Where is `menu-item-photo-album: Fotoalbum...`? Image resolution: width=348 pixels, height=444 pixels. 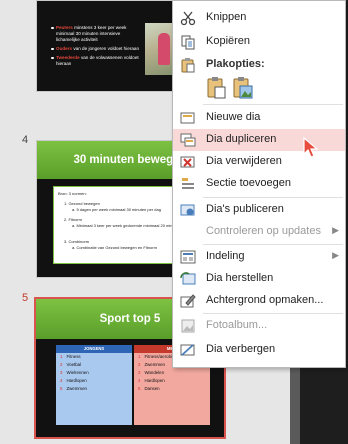
menu-item-photo-album: Fotoalbum... is located at coordinates (259, 326).